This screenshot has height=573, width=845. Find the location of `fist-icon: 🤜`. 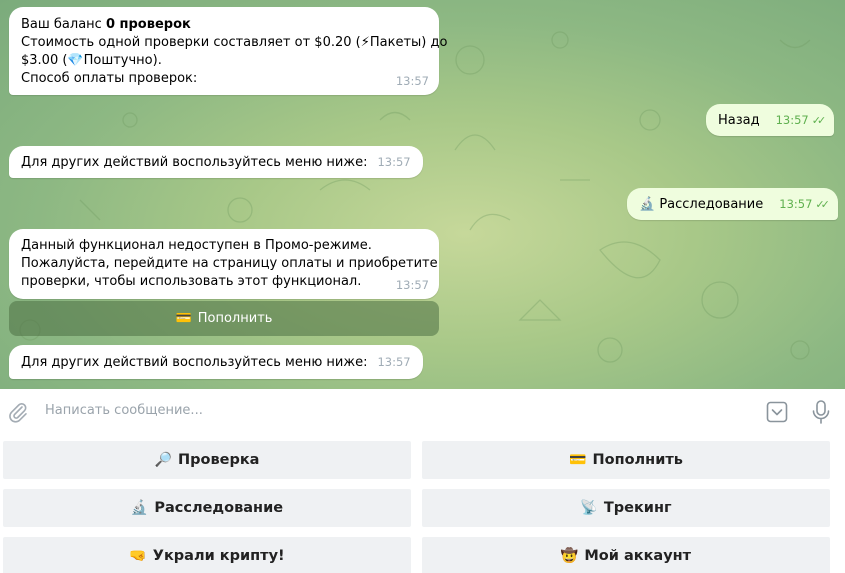

fist-icon: 🤜 is located at coordinates (138, 556).